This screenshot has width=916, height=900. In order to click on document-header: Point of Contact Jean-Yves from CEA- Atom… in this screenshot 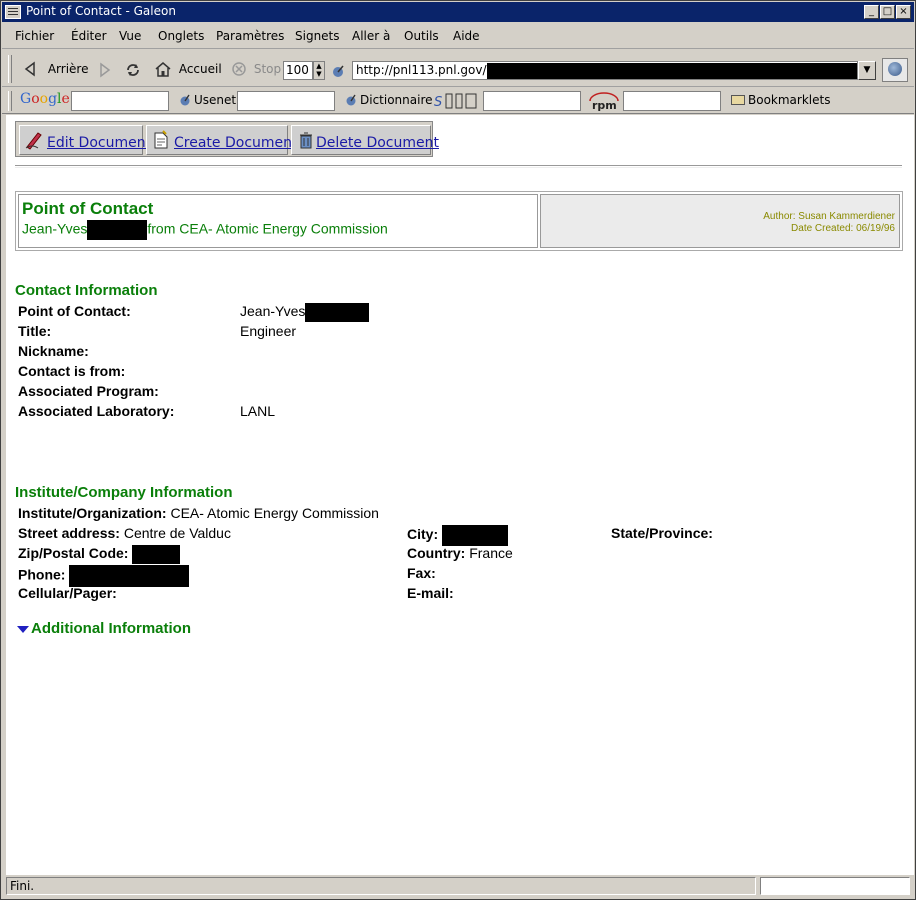, I will do `click(459, 221)`.